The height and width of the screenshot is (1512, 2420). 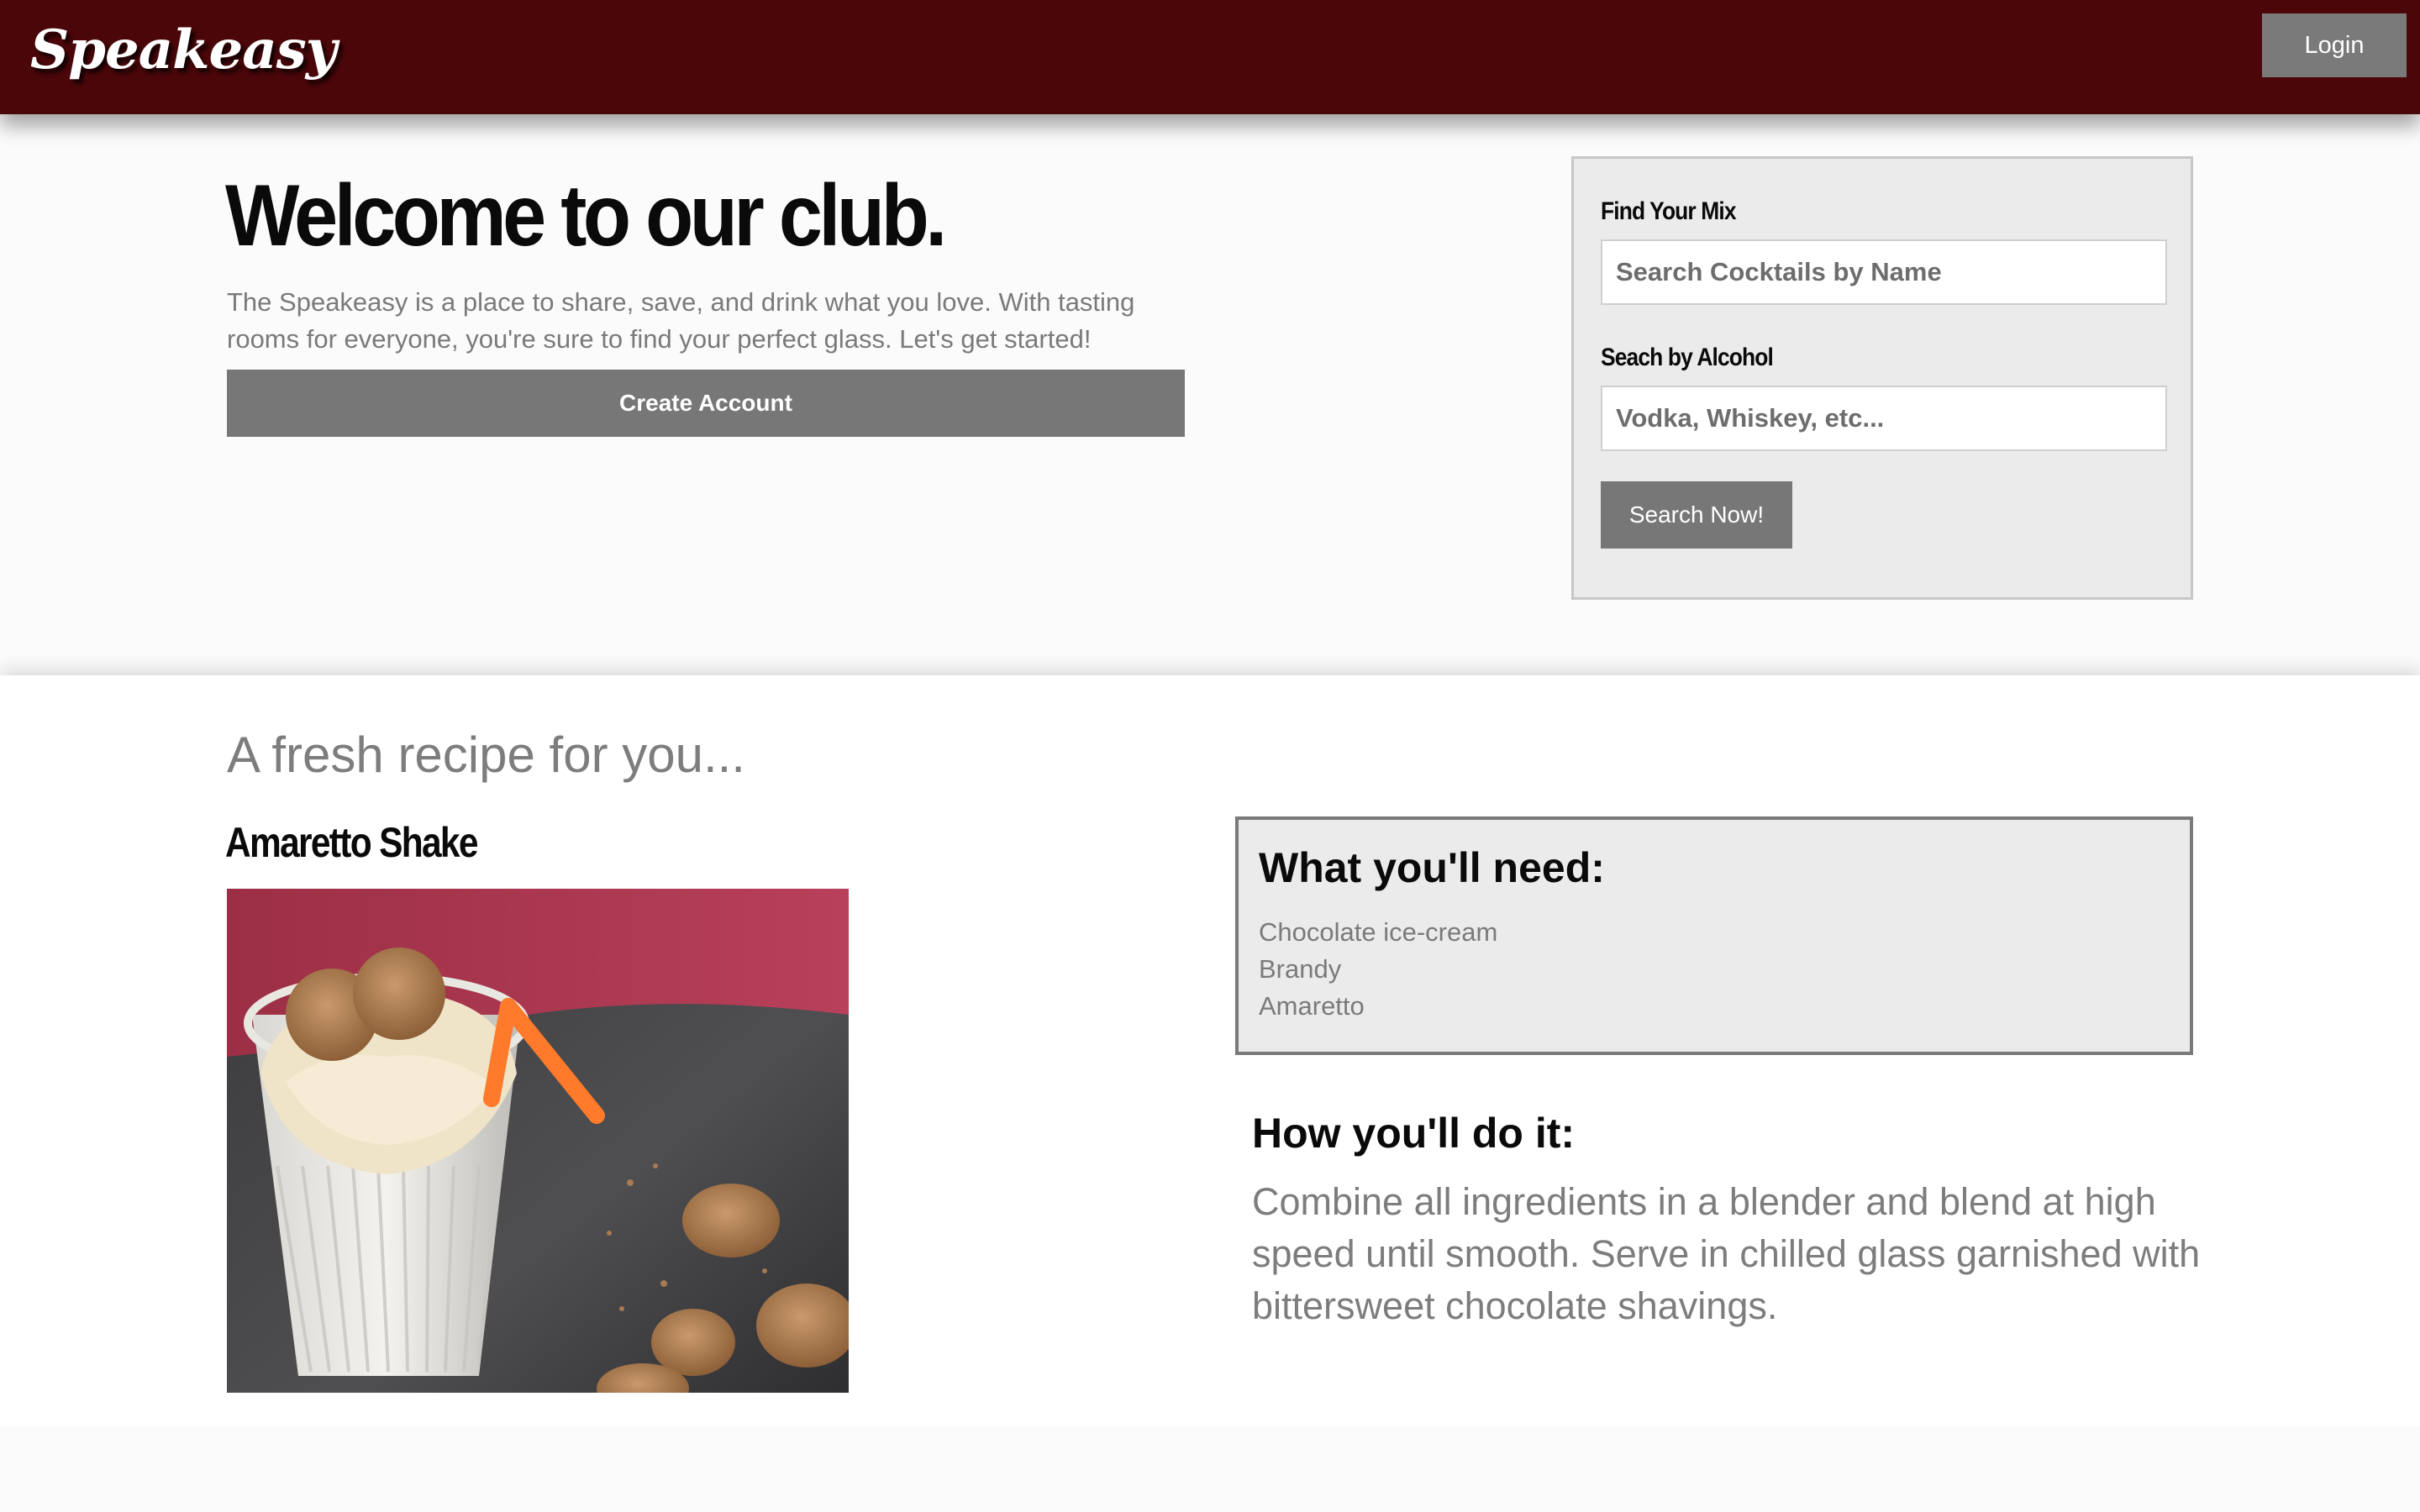 I want to click on ingredients-list: Chocolate ice-cream Brandy Amaretto, so click(x=1378, y=969).